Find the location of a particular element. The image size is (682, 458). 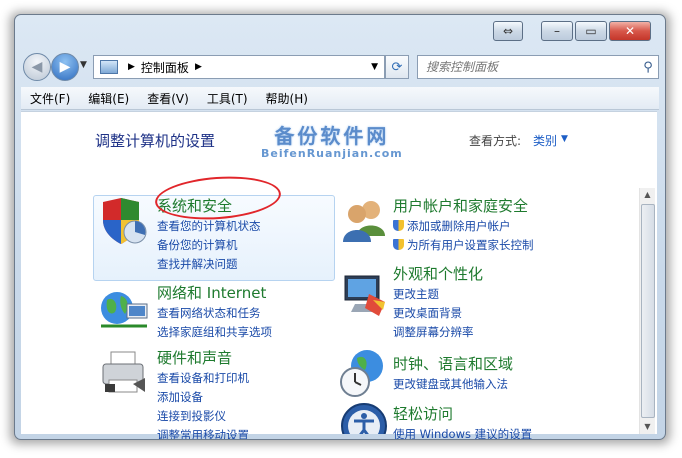

scrollbar-thumb is located at coordinates (648, 311).